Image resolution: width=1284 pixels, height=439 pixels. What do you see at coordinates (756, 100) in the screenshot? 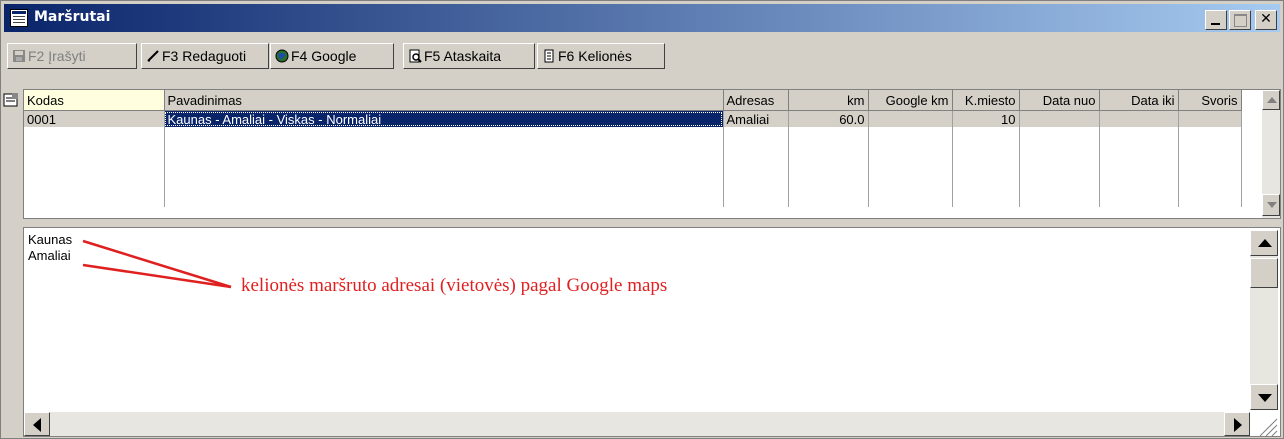
I see `column-header-adresas: Adresas` at bounding box center [756, 100].